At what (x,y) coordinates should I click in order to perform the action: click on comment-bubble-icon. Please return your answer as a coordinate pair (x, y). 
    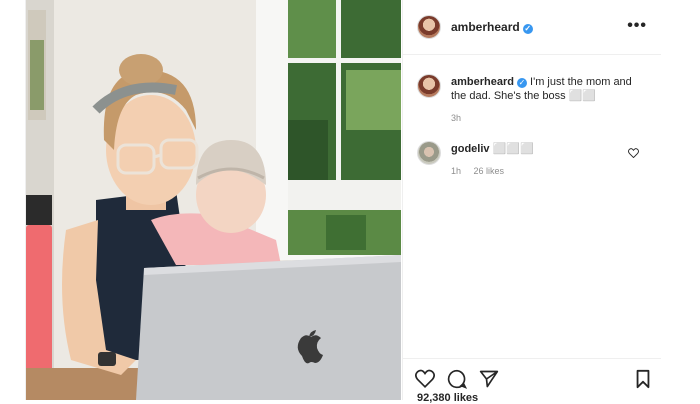
    Looking at the image, I should click on (457, 379).